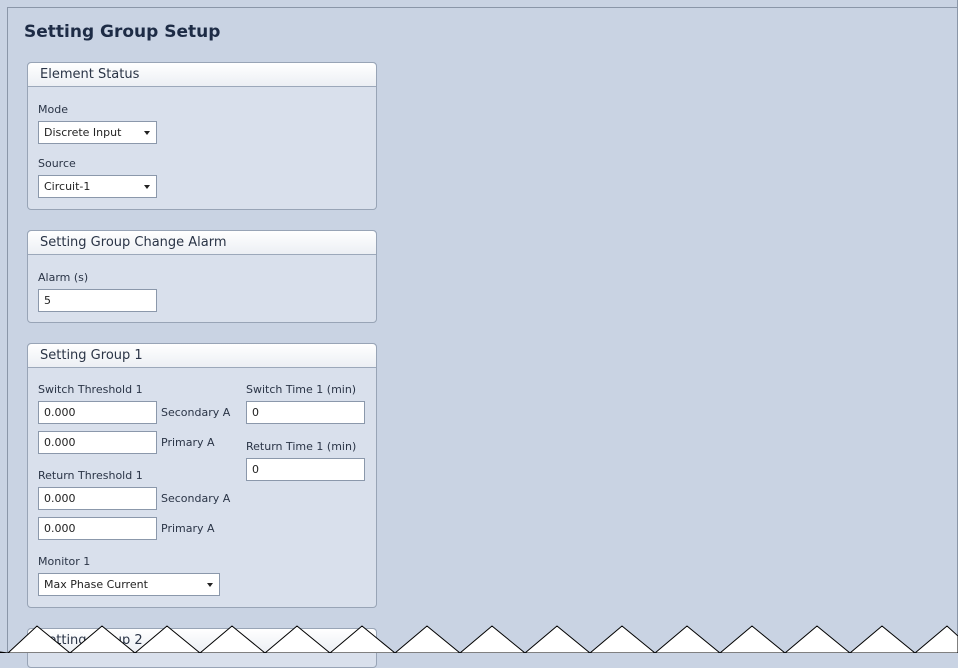  Describe the element at coordinates (97, 186) in the screenshot. I see `source-select: Circuit-1` at that location.